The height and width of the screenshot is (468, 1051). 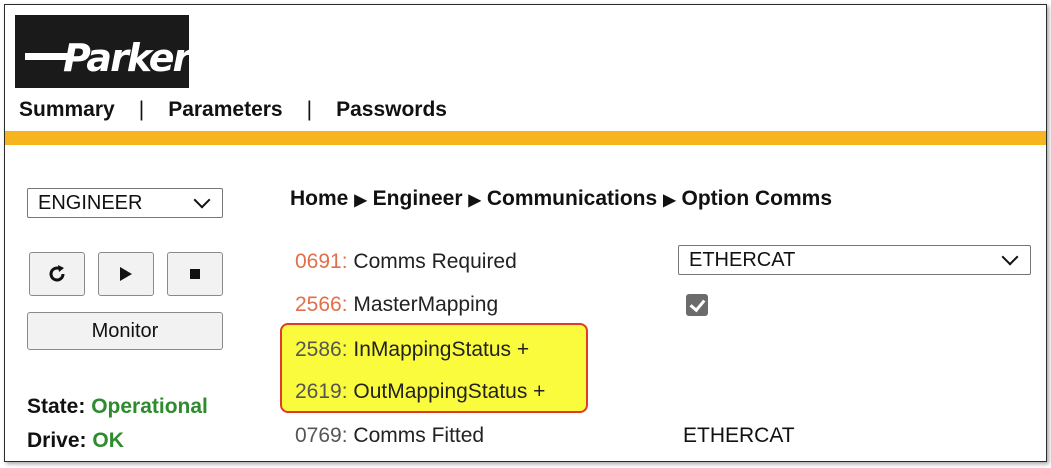 I want to click on param-code: 2586:, so click(x=321, y=349).